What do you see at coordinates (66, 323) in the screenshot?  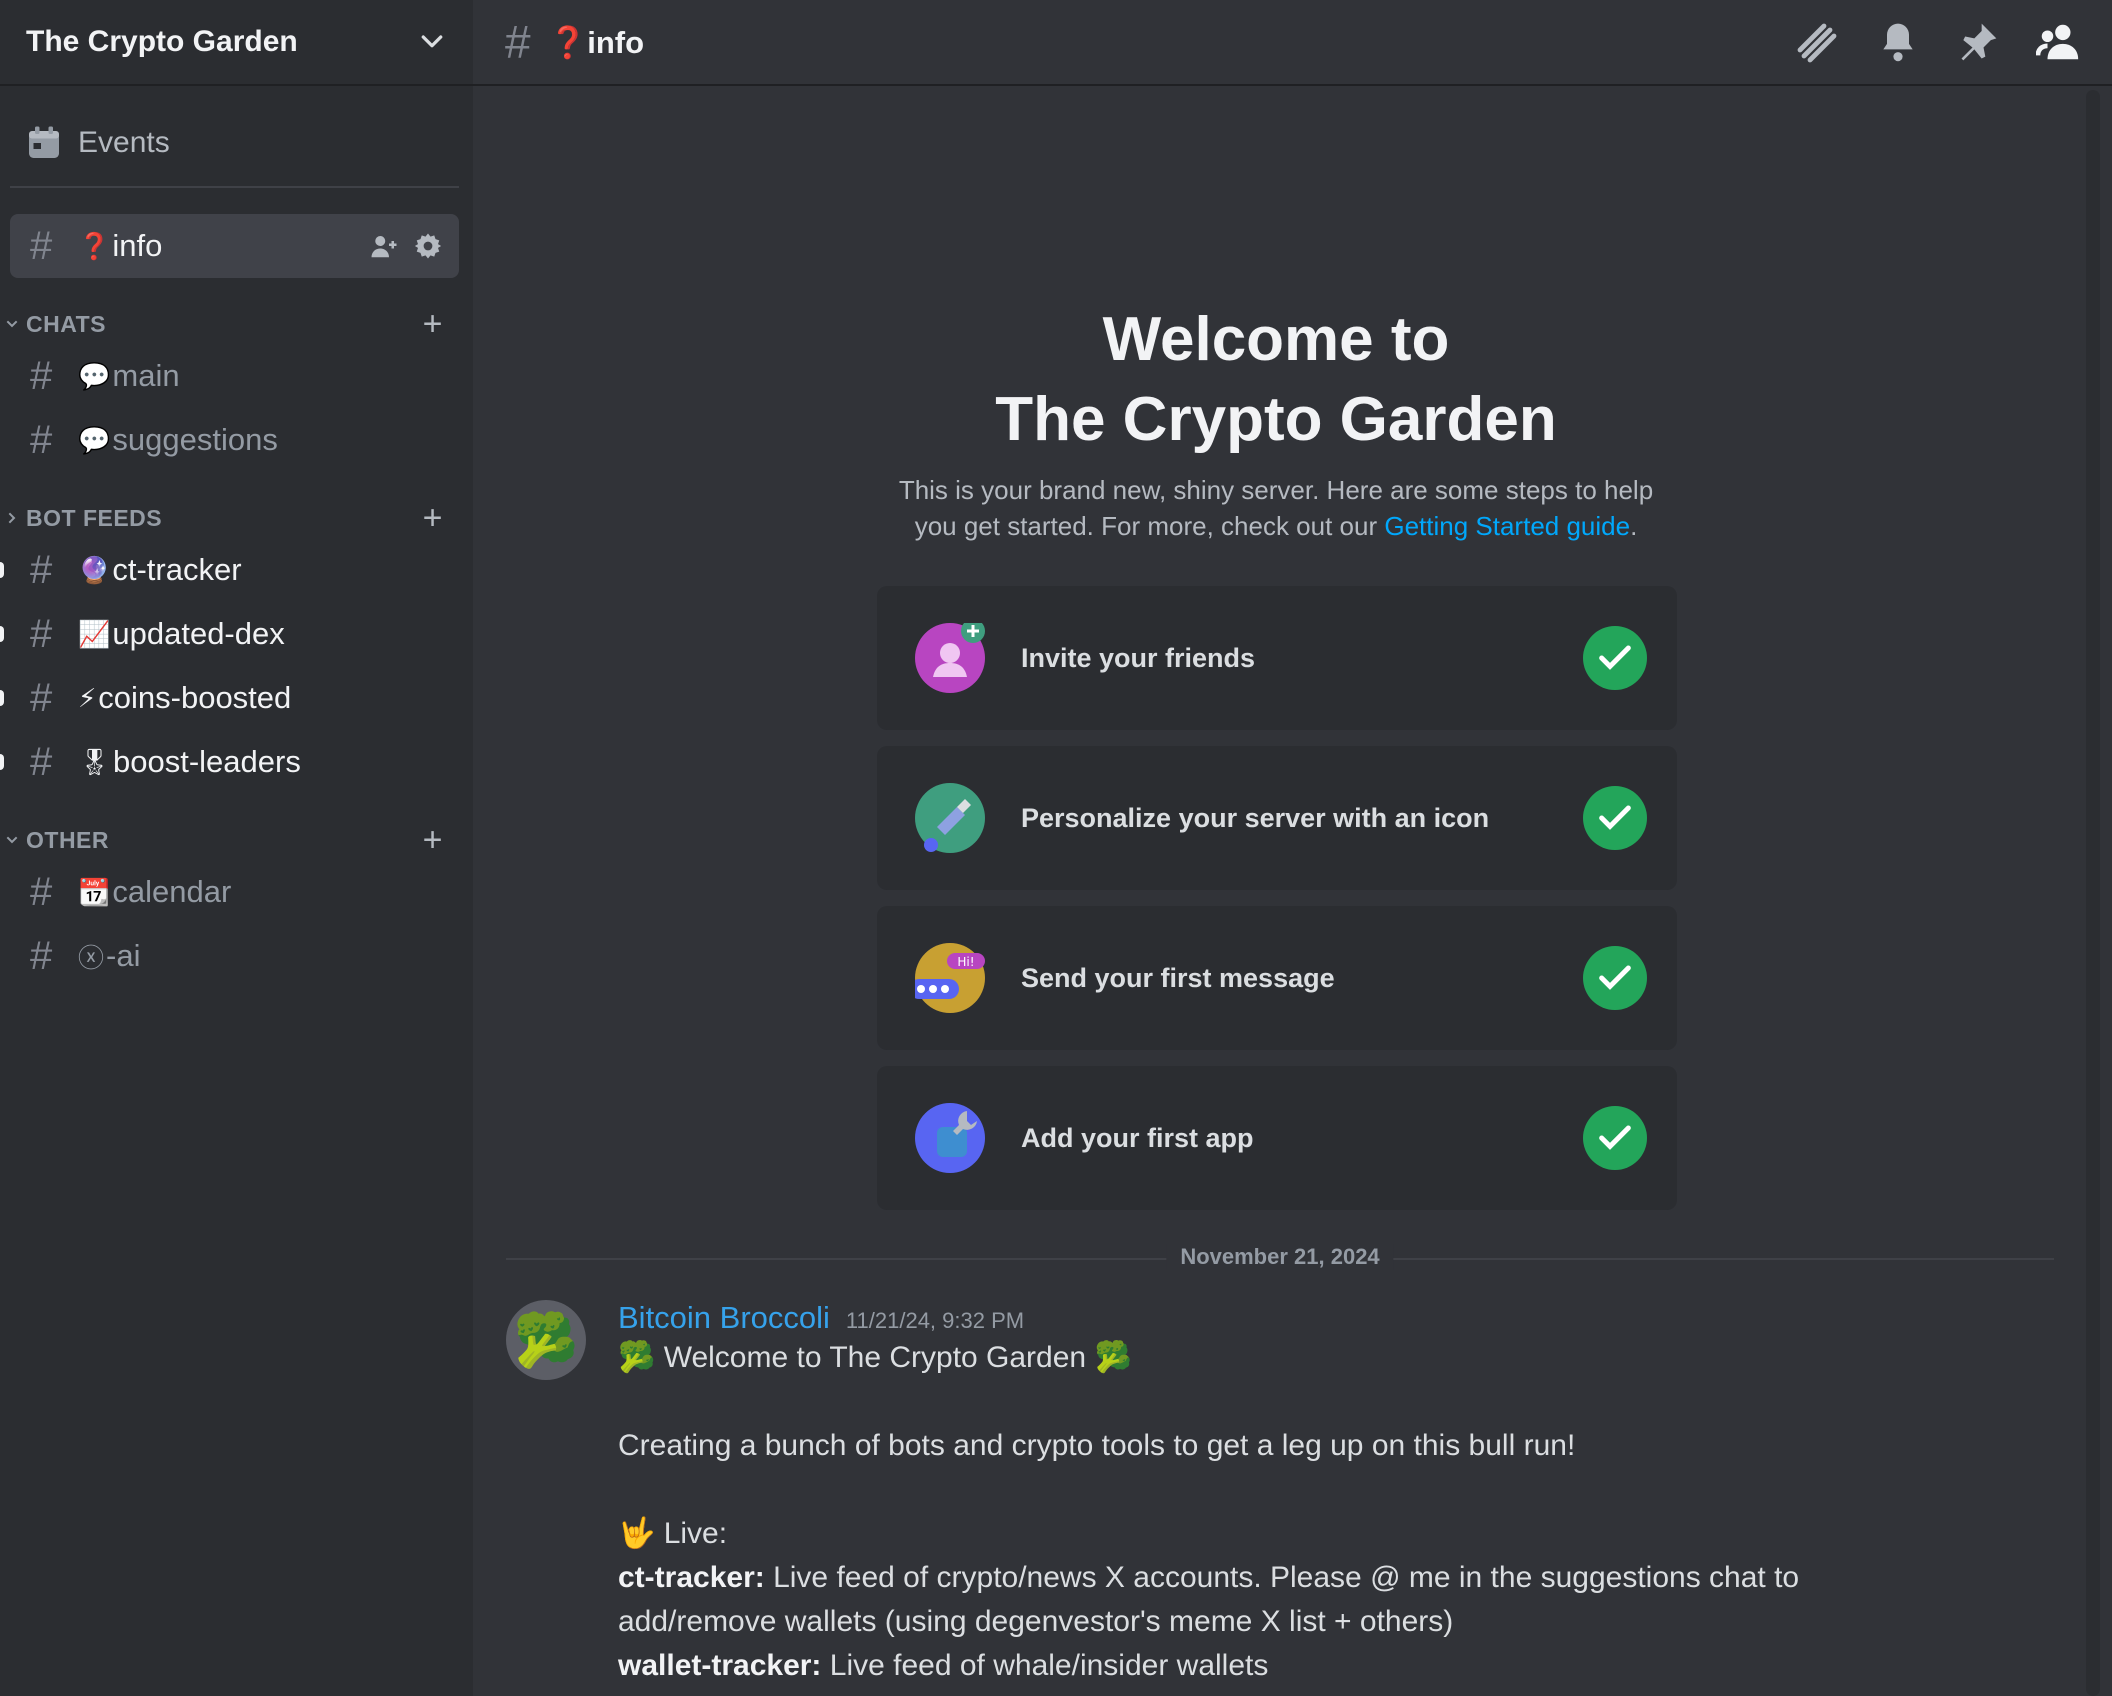 I see `category-label: CHATS` at bounding box center [66, 323].